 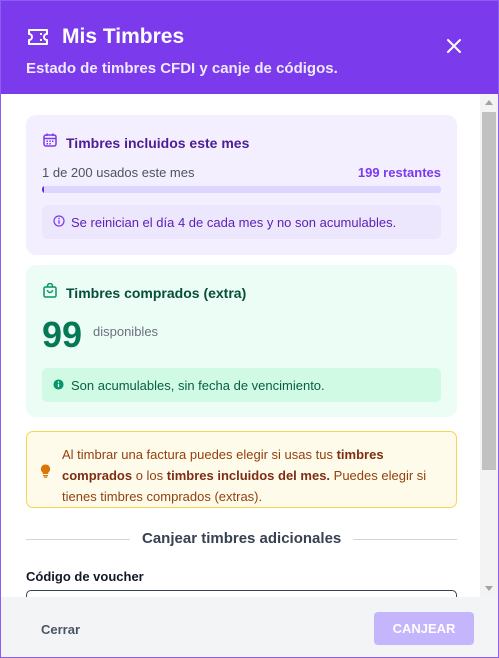 What do you see at coordinates (62, 334) in the screenshot?
I see `purchased-count: 99` at bounding box center [62, 334].